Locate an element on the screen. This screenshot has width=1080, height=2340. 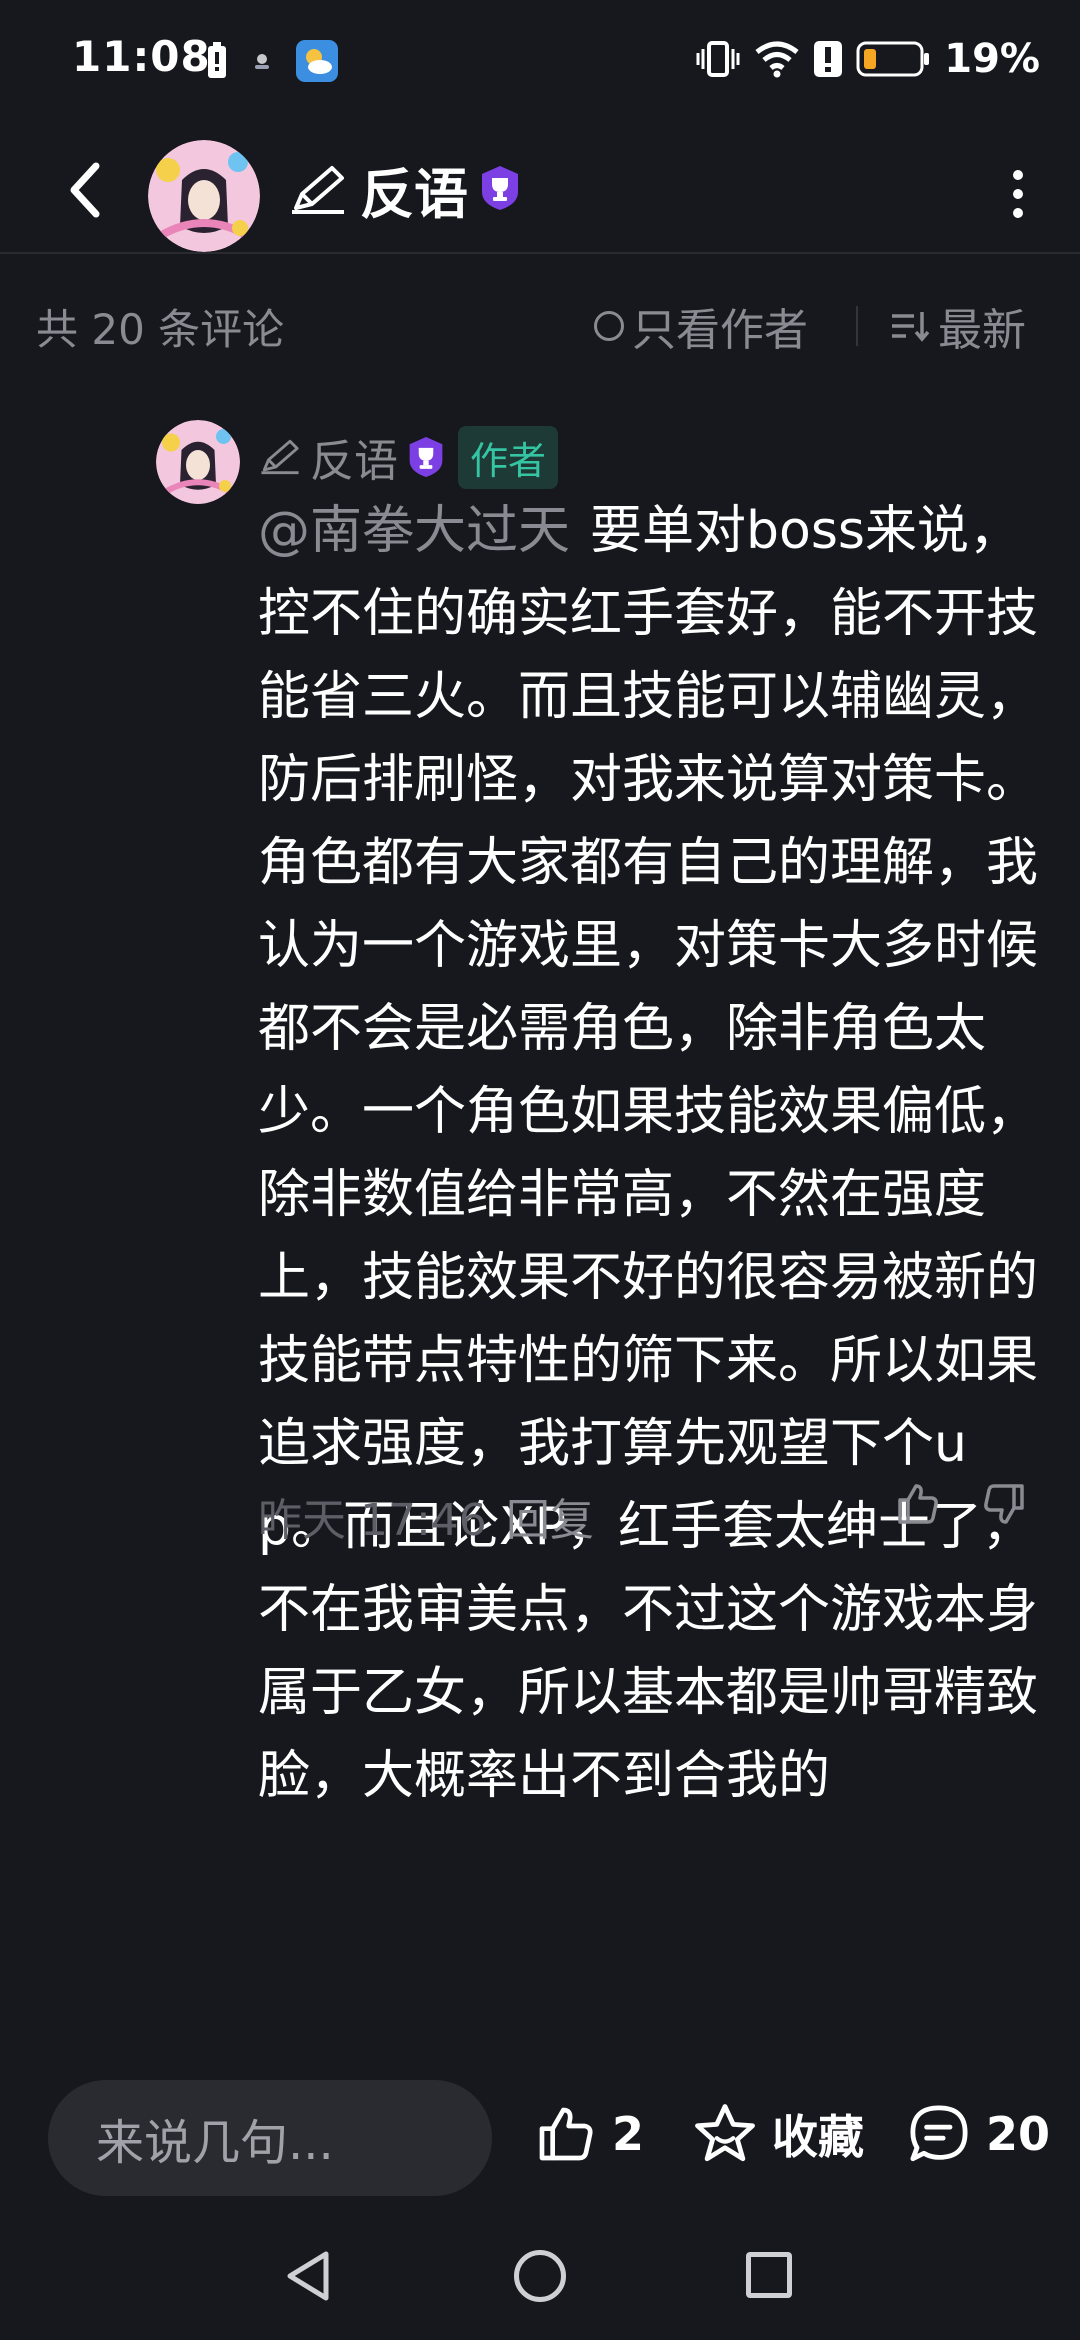
only-author-toggle: 只看作者 is located at coordinates (701, 326).